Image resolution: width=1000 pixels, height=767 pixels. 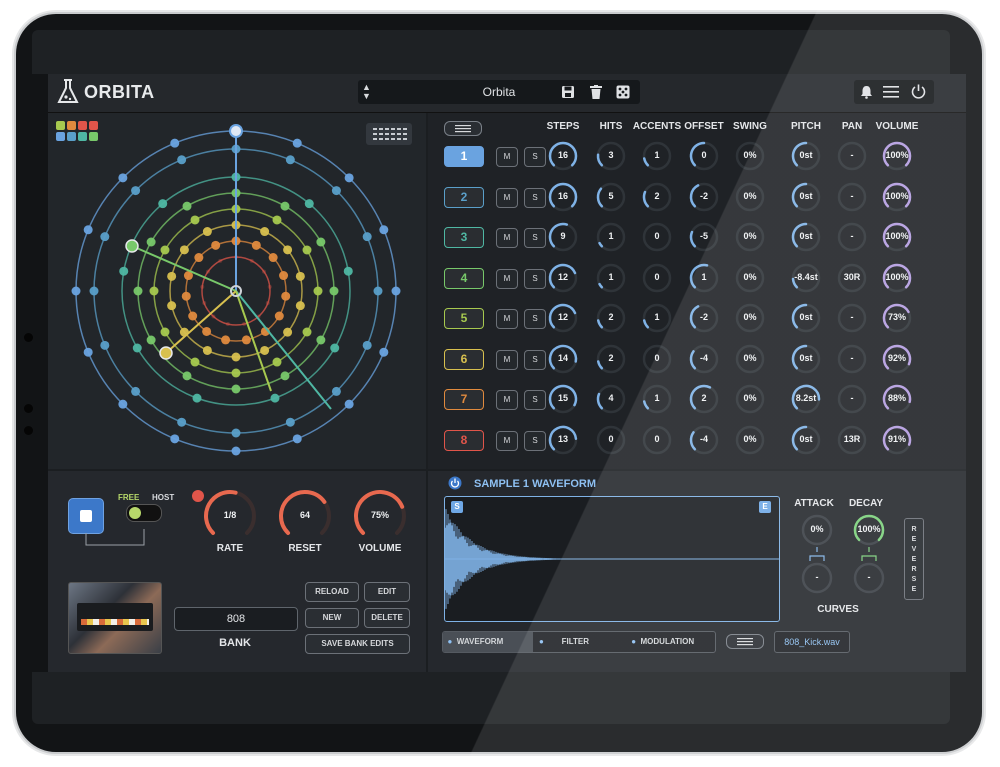 I want to click on tab-filter: ● FILTER, so click(x=584, y=642).